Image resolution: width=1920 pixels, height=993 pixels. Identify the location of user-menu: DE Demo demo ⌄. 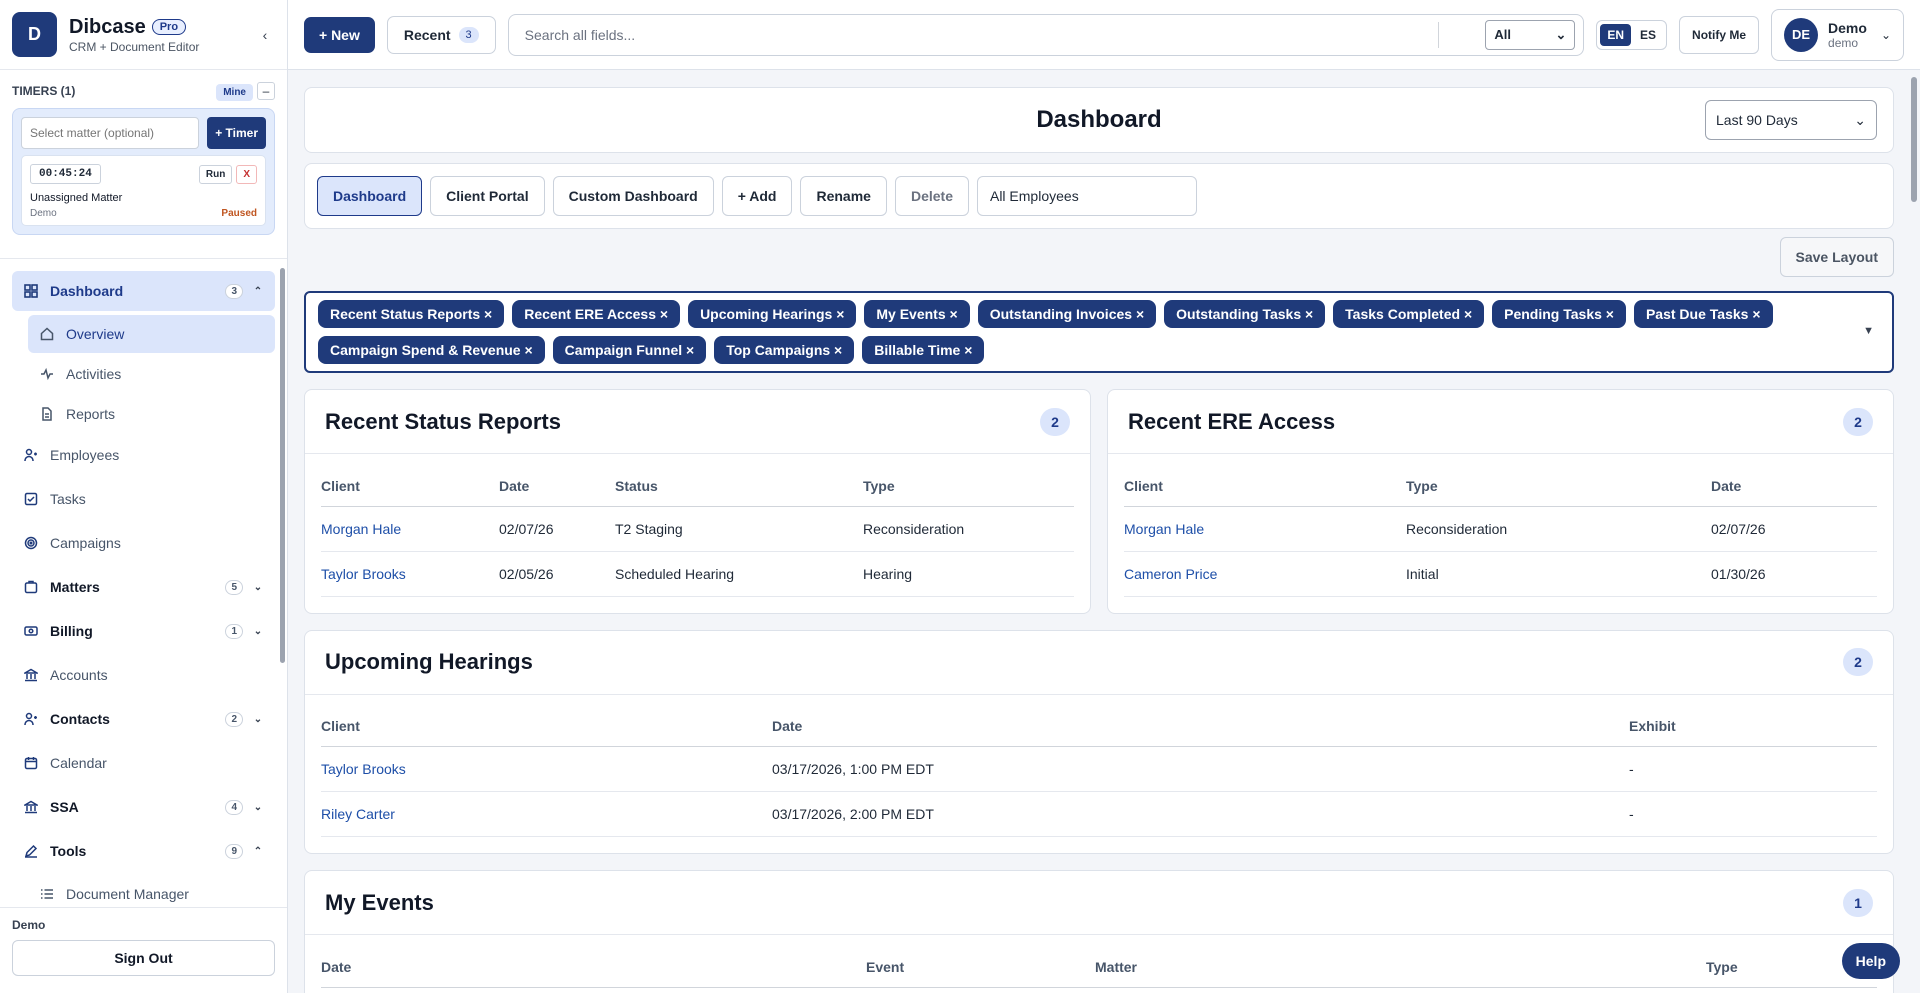
(1837, 34).